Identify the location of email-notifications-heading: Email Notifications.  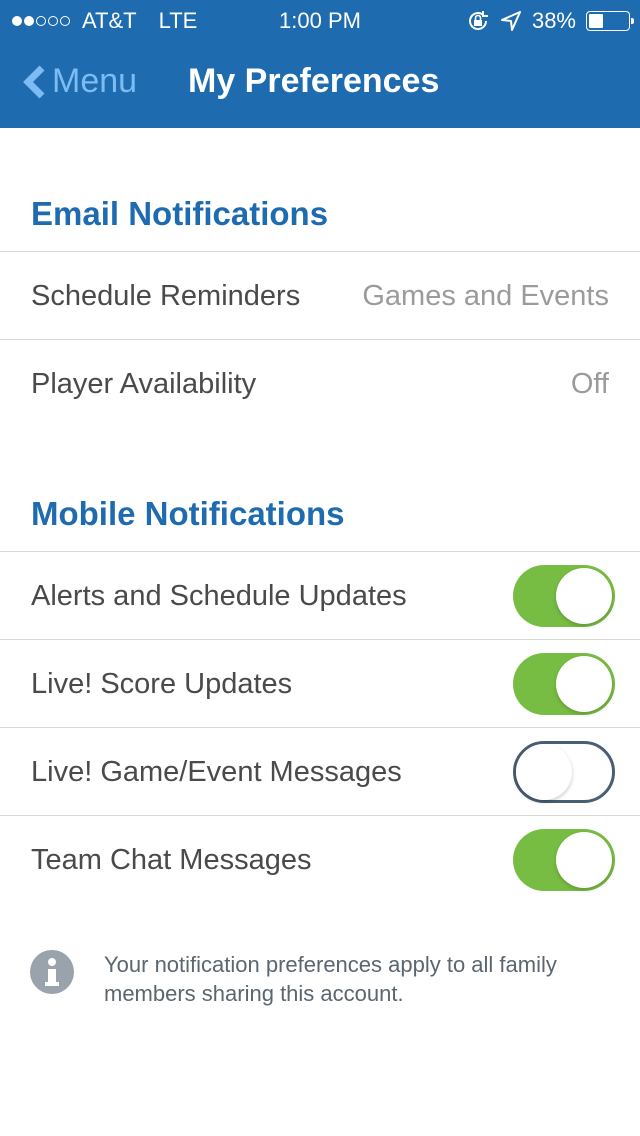
(180, 213).